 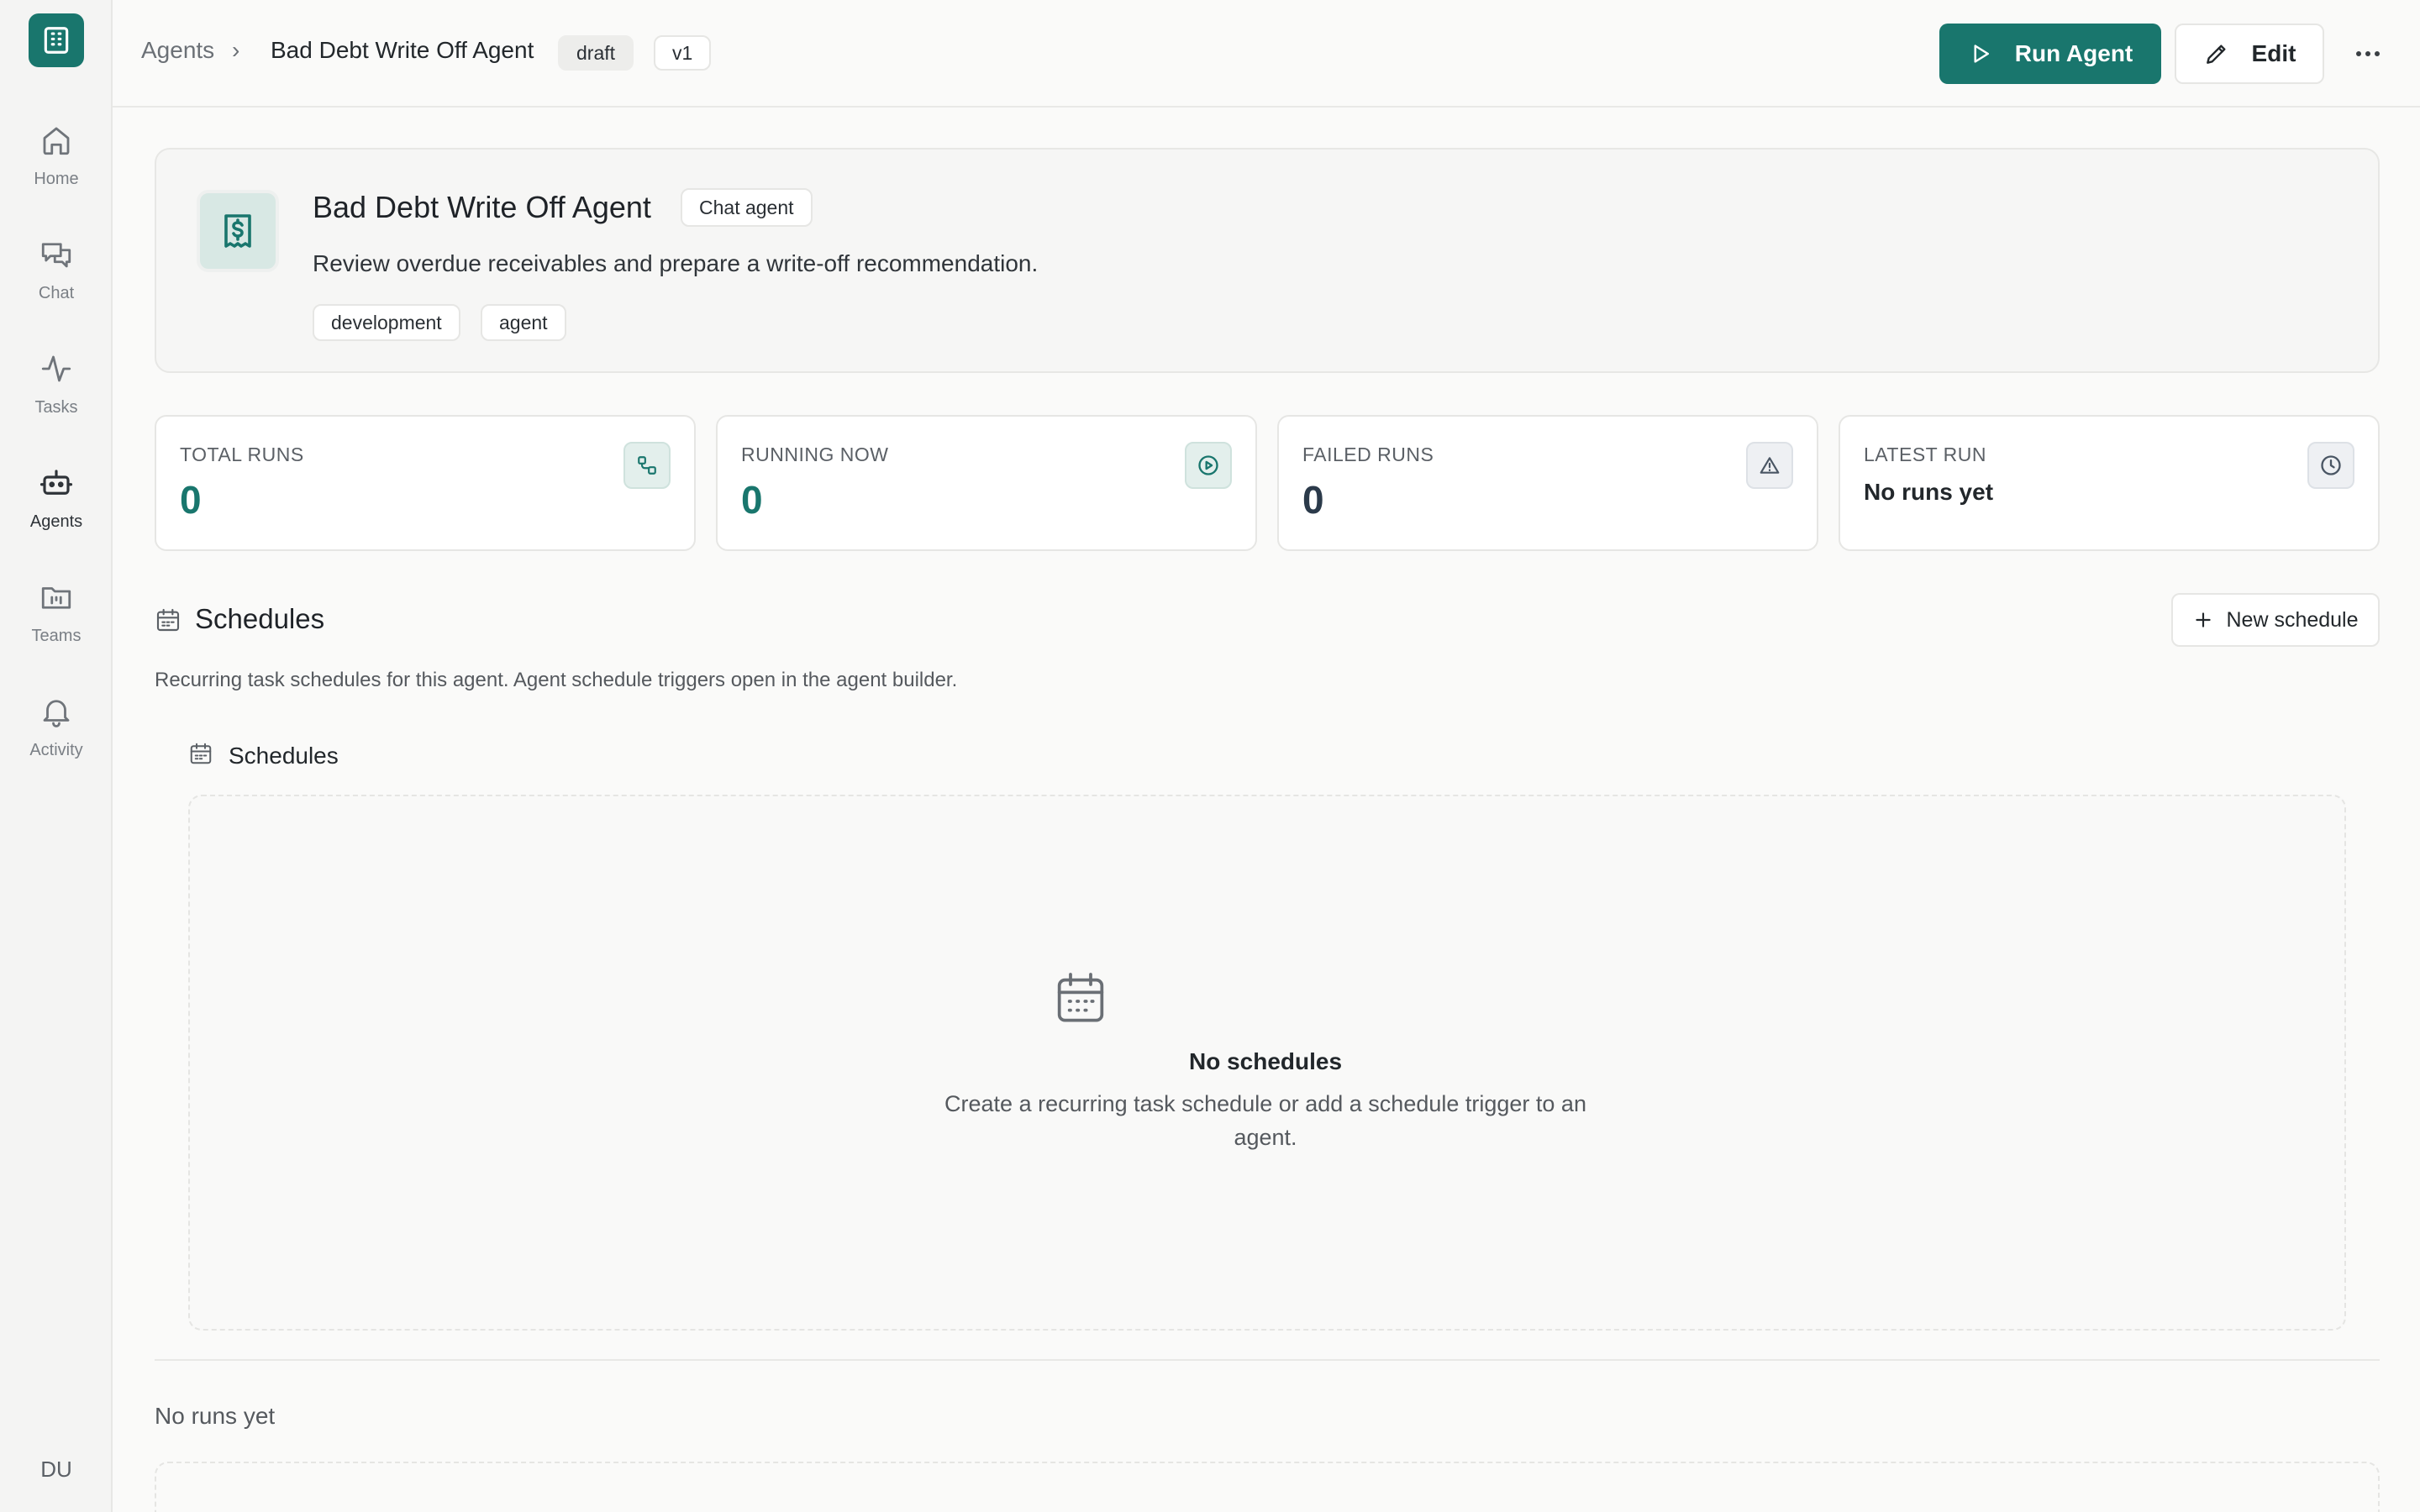 What do you see at coordinates (56, 392) in the screenshot?
I see `sidebar-item-tasks: Tasks` at bounding box center [56, 392].